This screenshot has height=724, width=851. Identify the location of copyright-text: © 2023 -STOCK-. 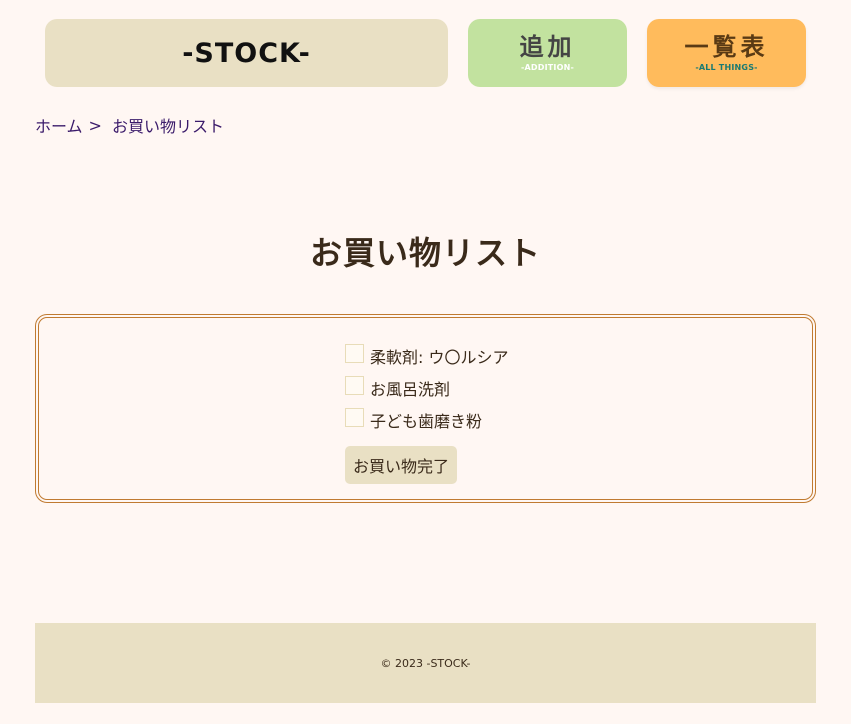
(425, 663).